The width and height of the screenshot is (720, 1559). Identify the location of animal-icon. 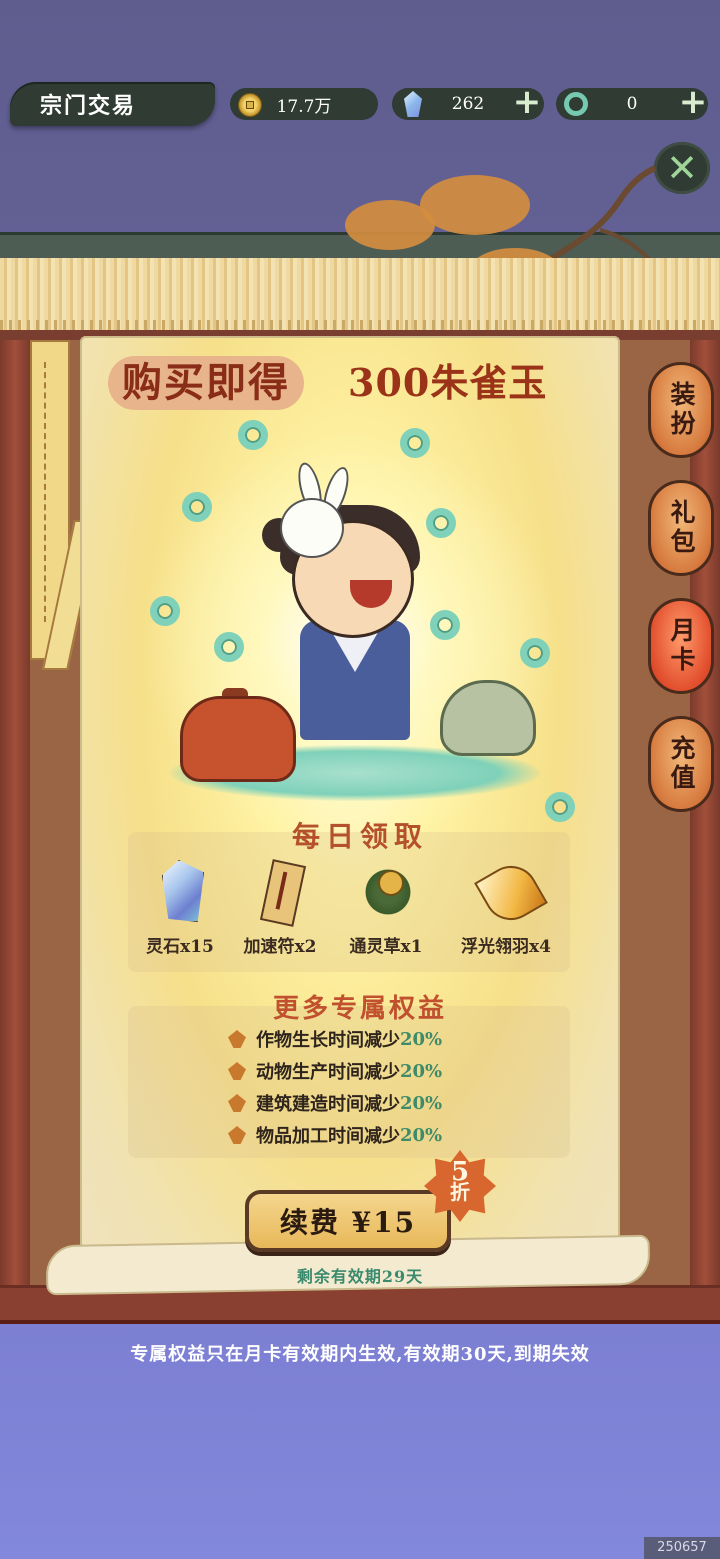
(237, 1071).